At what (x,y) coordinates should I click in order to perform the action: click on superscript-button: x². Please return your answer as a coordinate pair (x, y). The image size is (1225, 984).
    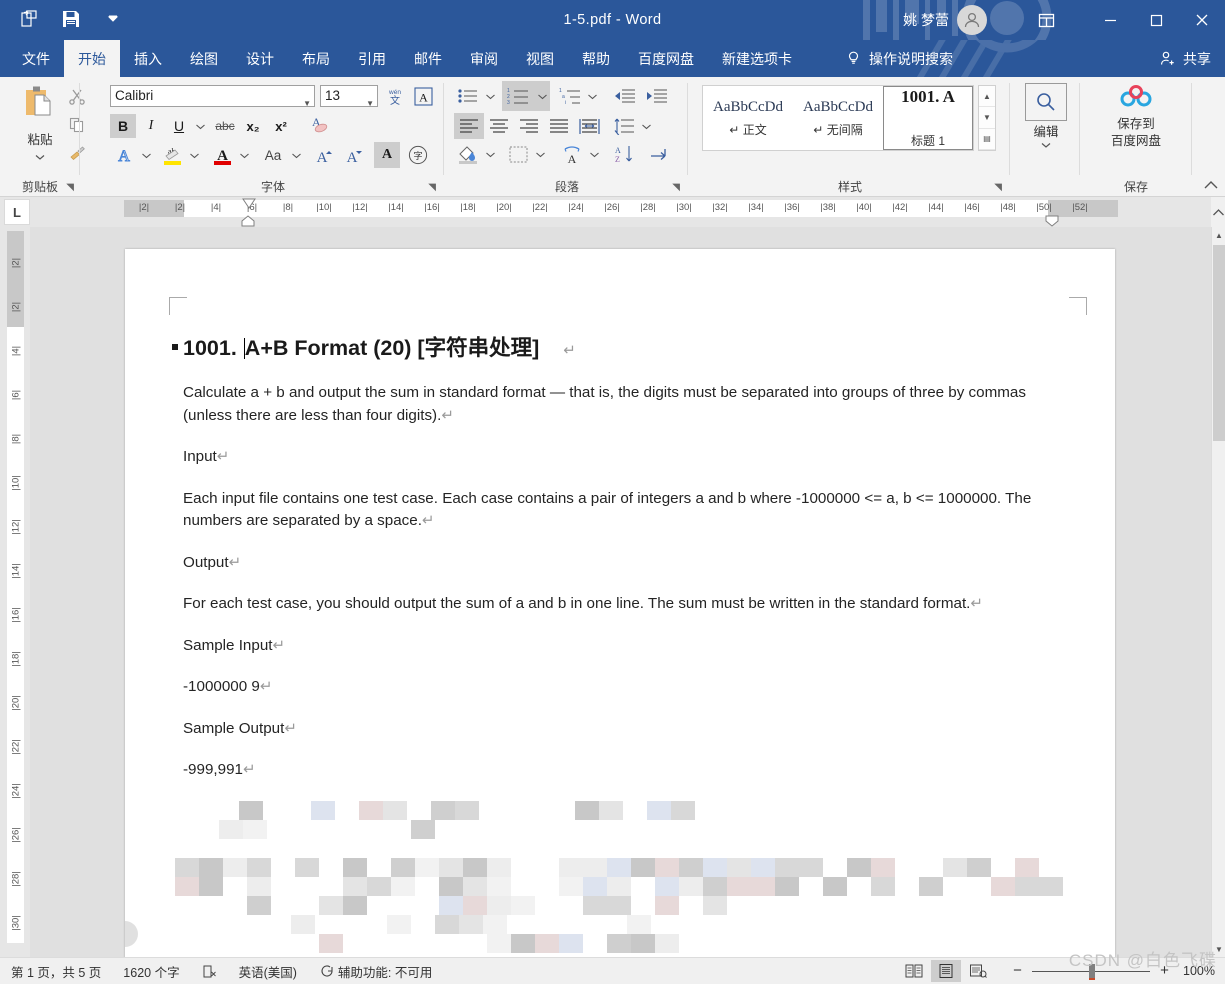
    Looking at the image, I should click on (281, 126).